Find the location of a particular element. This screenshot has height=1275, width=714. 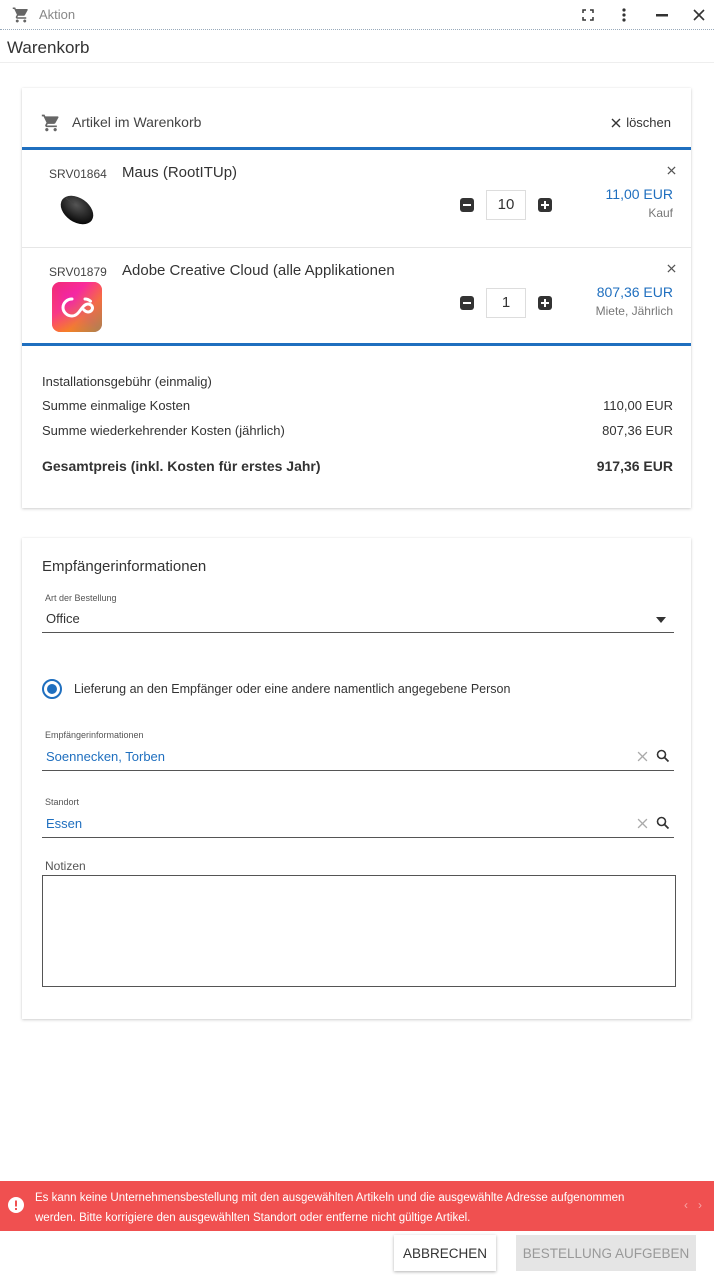

recipient-value: Soennecken, Torben is located at coordinates (106, 756).